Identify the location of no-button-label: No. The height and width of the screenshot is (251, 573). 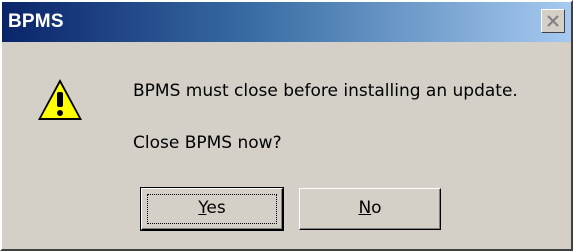
(370, 208).